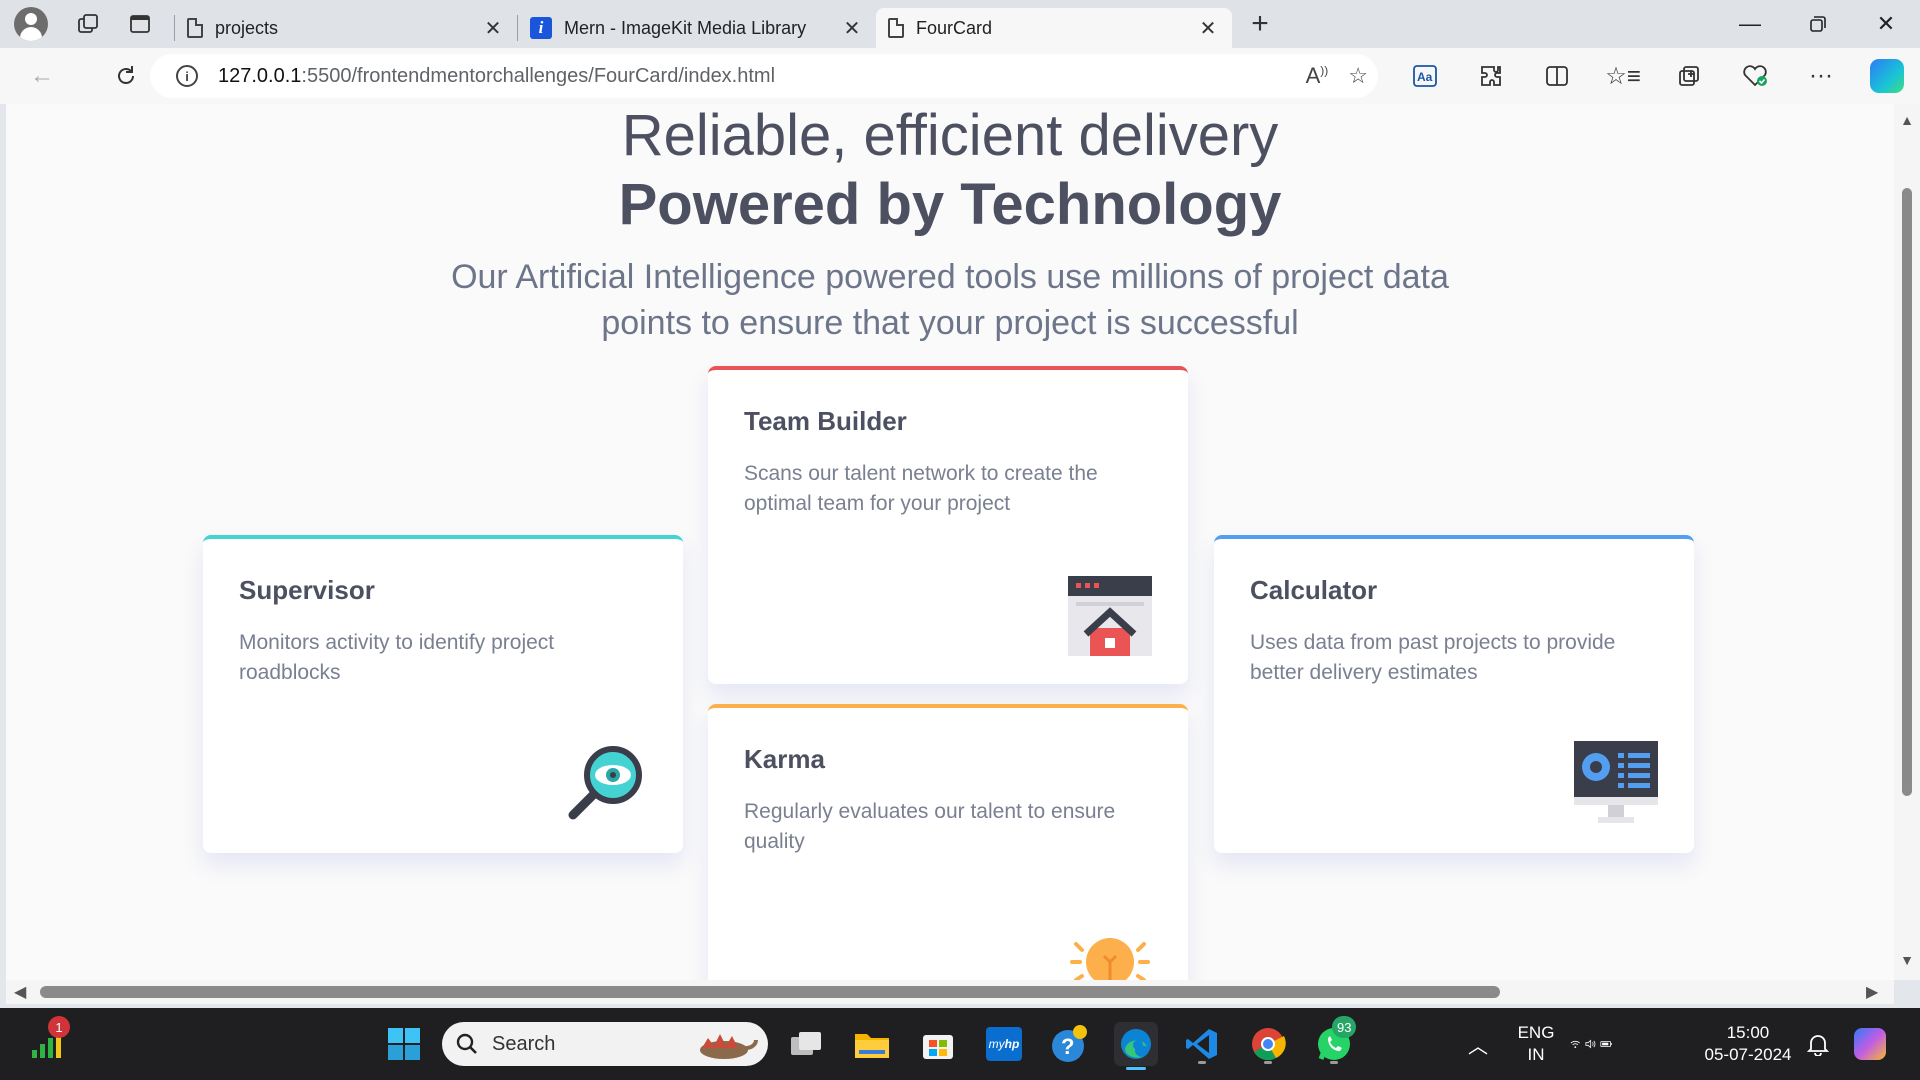  I want to click on restore-icon, so click(1818, 24).